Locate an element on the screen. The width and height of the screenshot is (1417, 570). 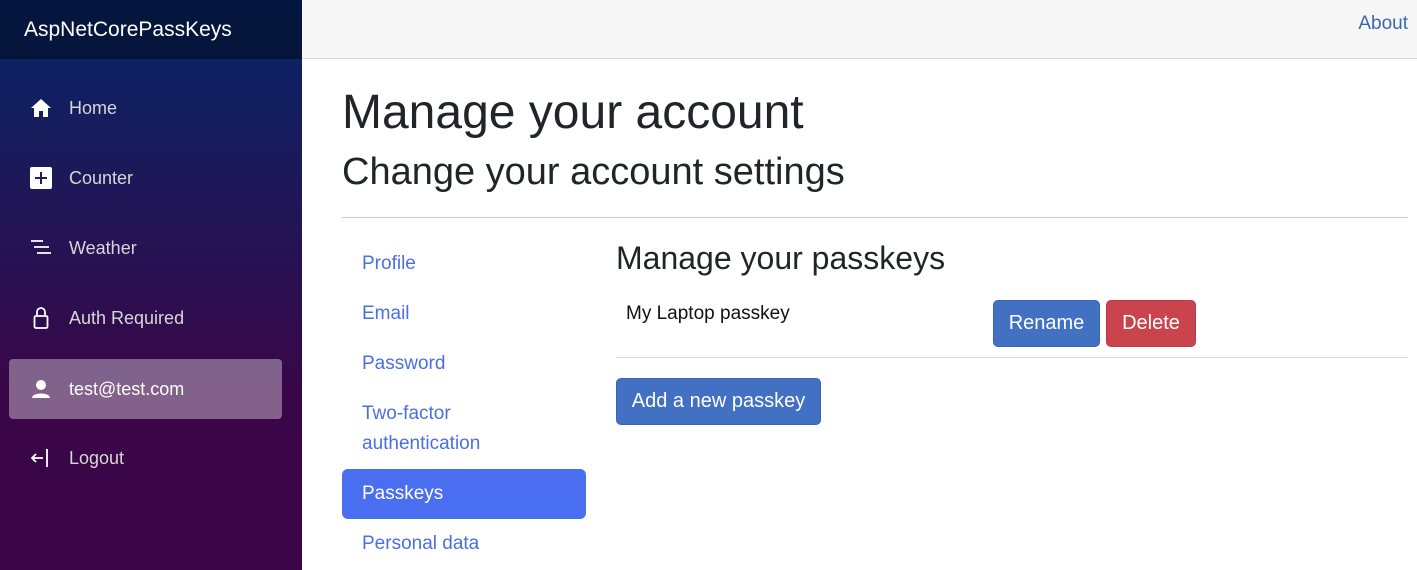
brand-link: AspNetCorePassKeys is located at coordinates (128, 30).